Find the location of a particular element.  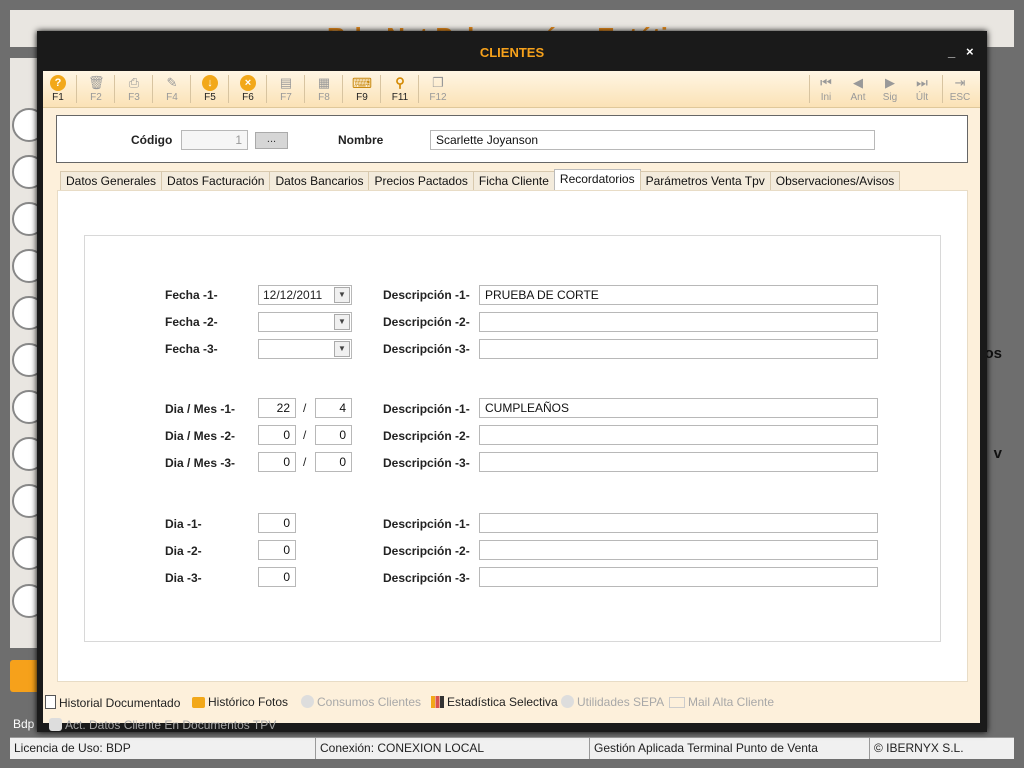

first-icon: ⏮ is located at coordinates (826, 82).